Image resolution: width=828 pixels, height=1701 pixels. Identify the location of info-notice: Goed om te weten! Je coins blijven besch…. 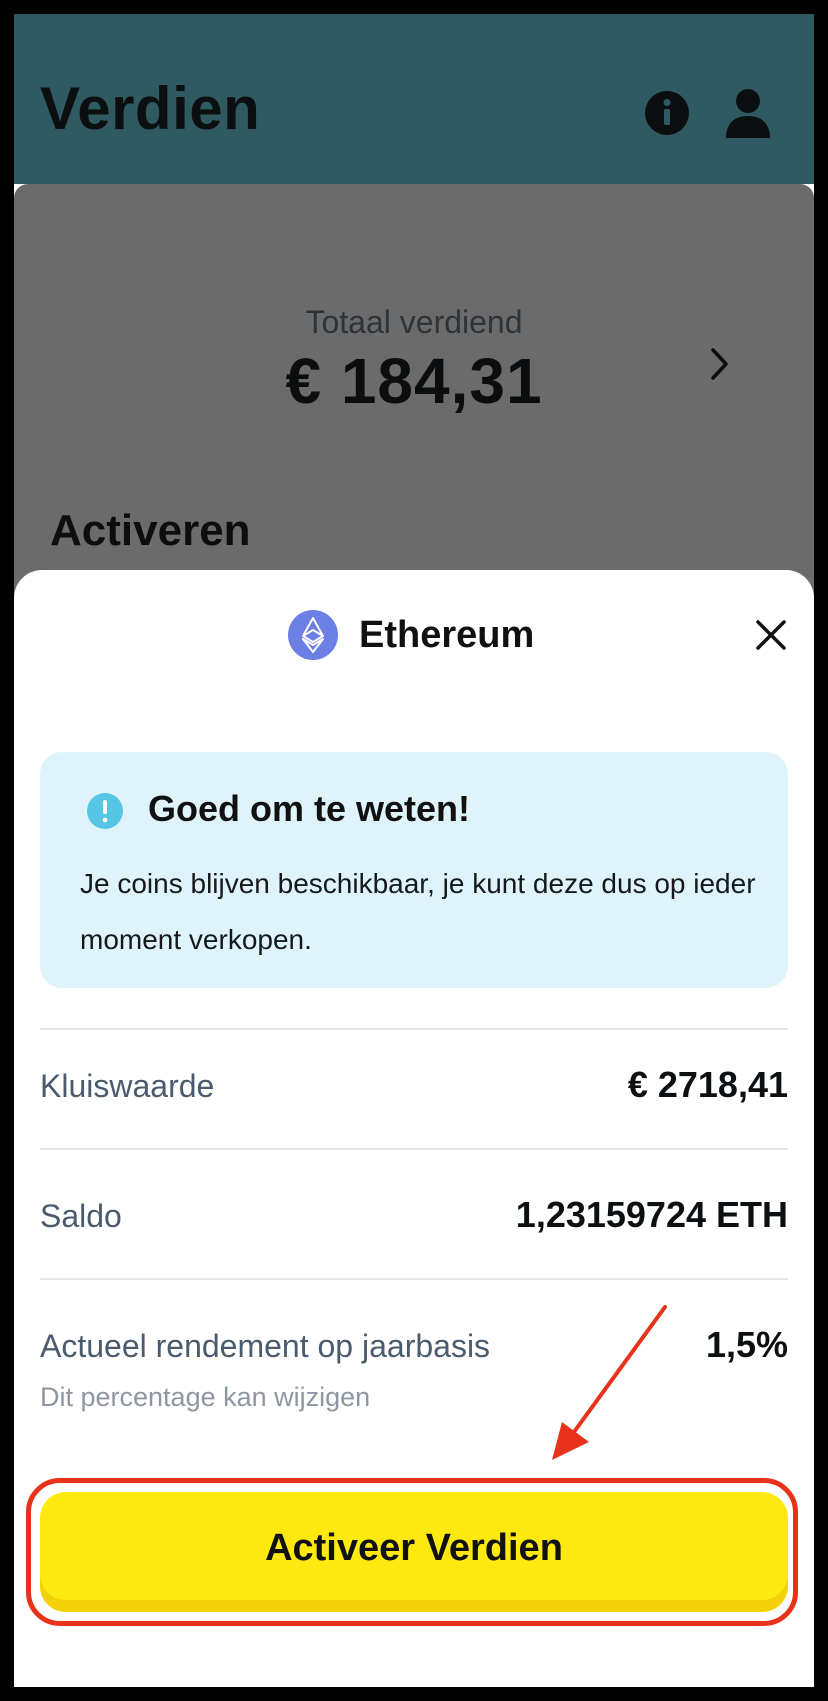
(414, 870).